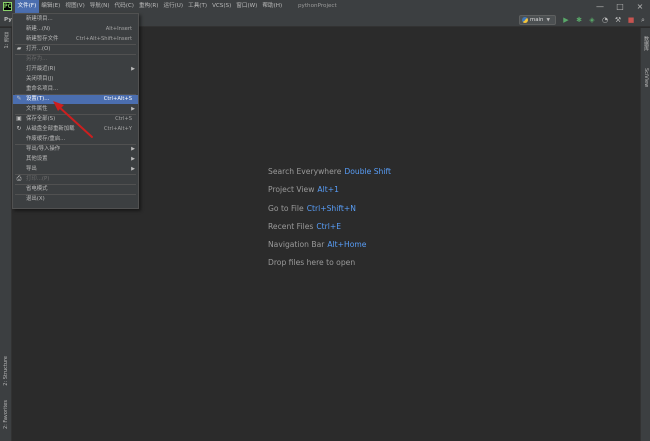  I want to click on file-menu-item: 打开最近(R) ▶, so click(75, 69).